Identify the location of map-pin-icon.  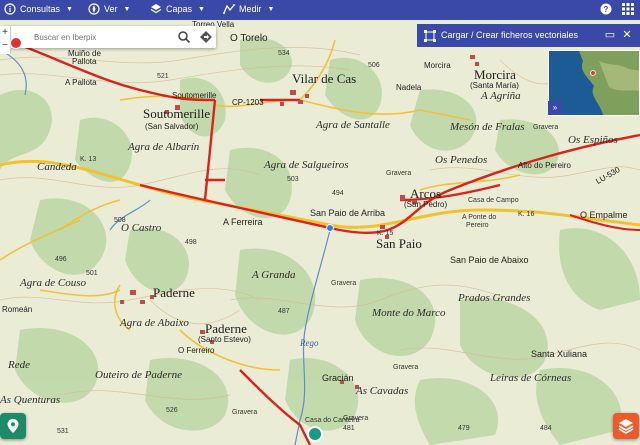
(13, 426).